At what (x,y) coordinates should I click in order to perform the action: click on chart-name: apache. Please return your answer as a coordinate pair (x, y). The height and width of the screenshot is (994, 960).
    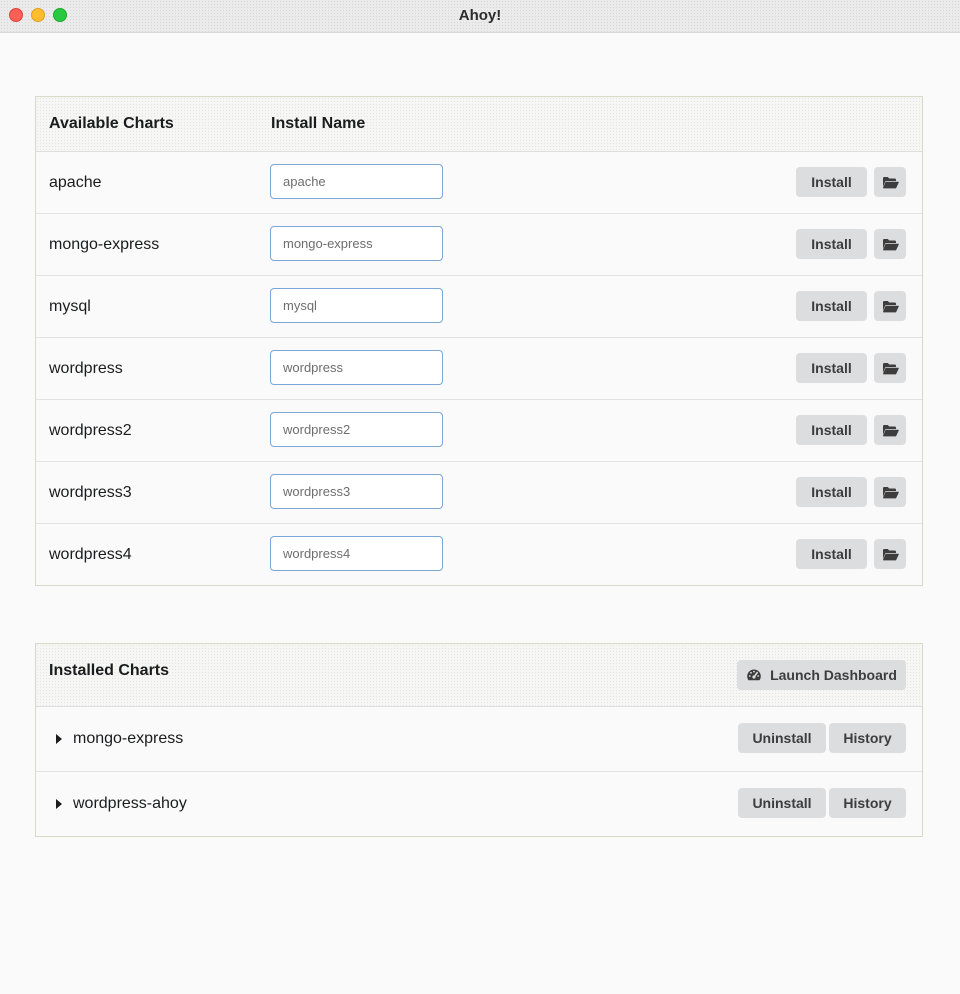
    Looking at the image, I should click on (75, 182).